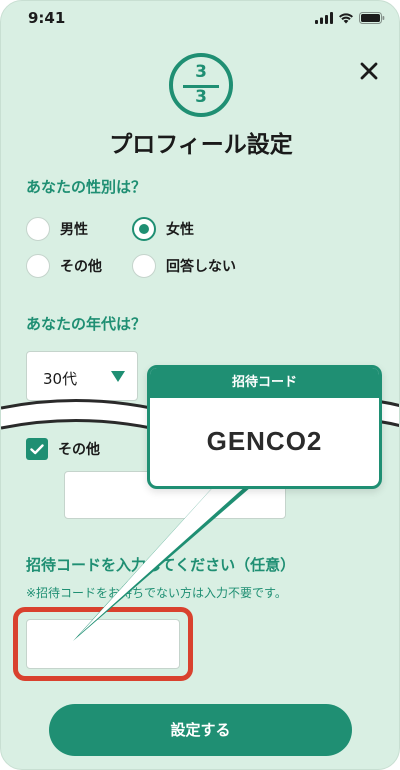 This screenshot has width=400, height=770. Describe the element at coordinates (163, 229) in the screenshot. I see `radio-female: 女性` at that location.